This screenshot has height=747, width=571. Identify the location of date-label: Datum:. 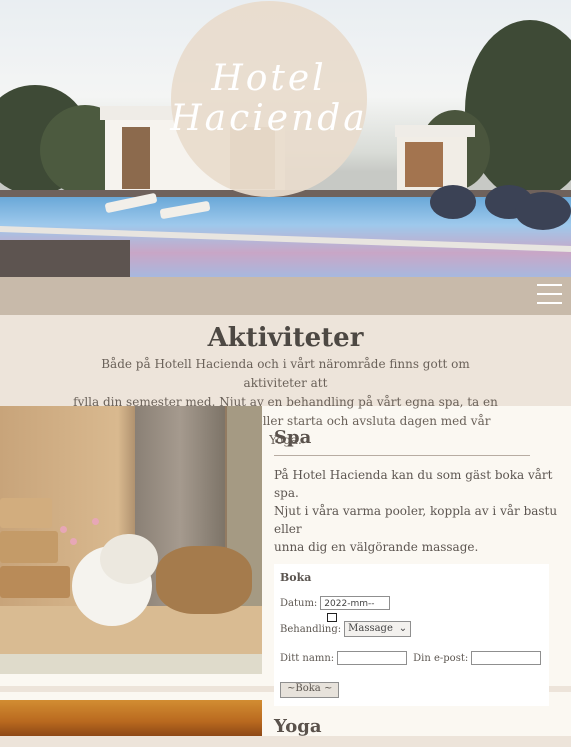
(299, 603).